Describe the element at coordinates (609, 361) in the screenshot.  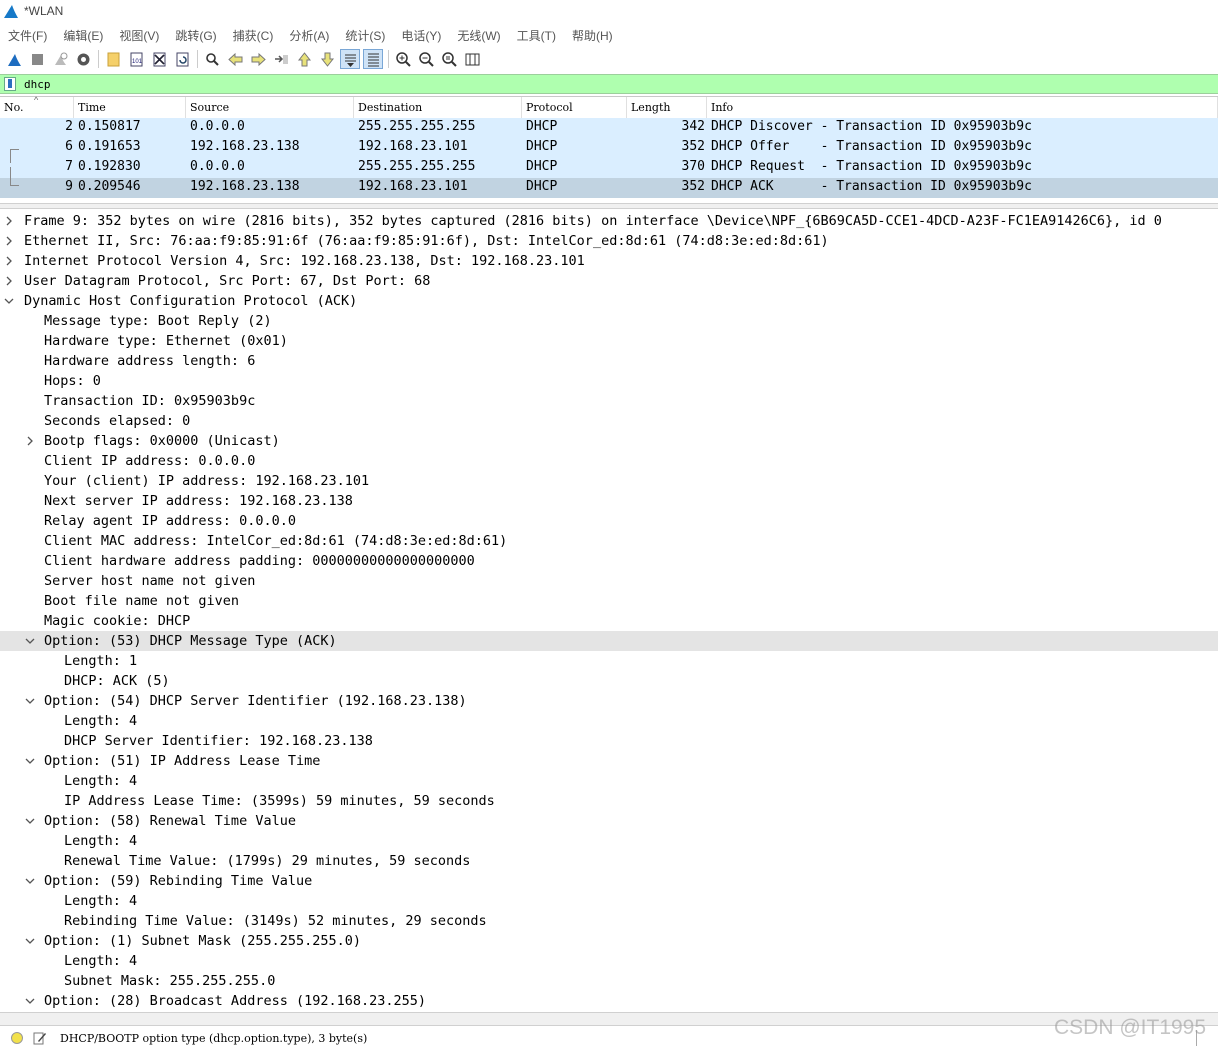
I see `detail-tree-row: Hardware address length: 6` at that location.